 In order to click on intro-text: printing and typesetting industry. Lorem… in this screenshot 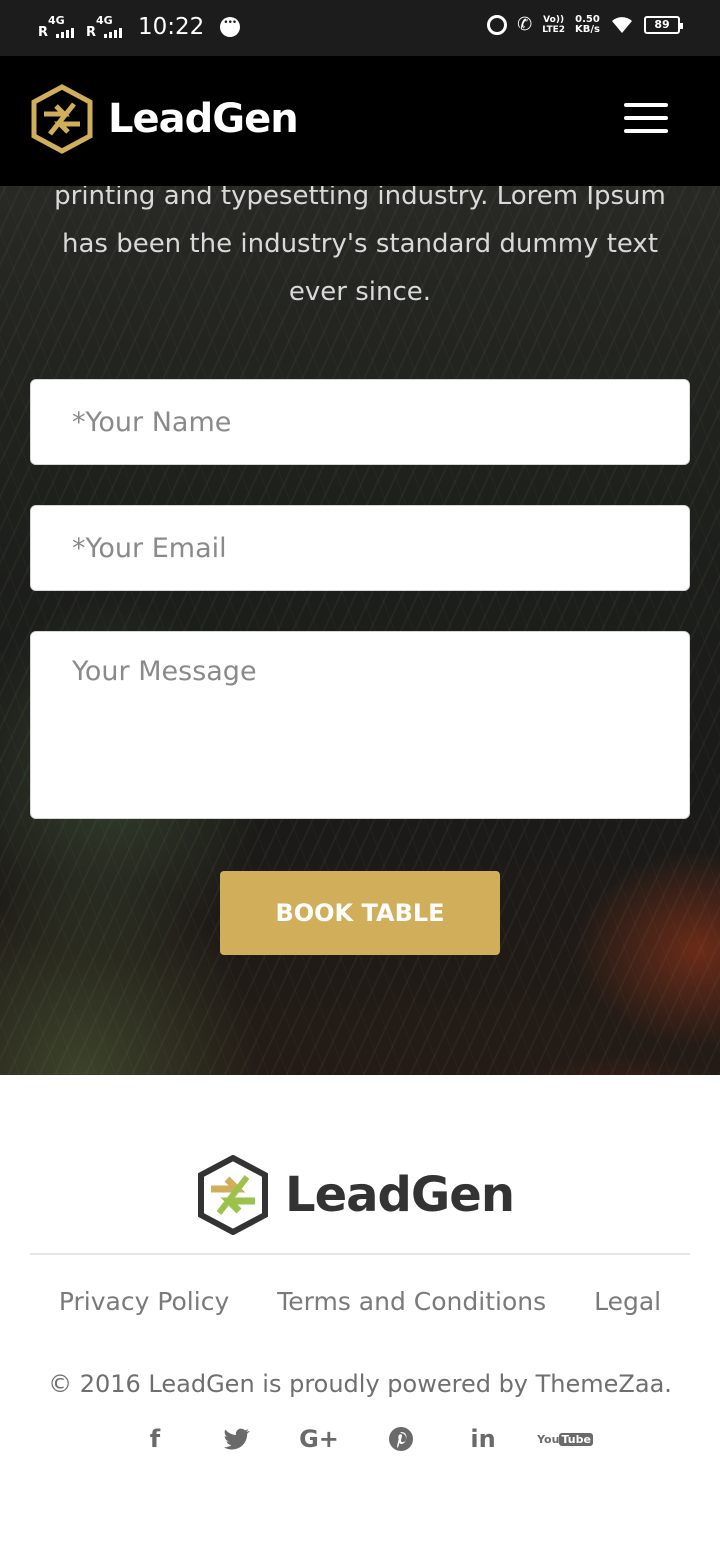, I will do `click(360, 244)`.